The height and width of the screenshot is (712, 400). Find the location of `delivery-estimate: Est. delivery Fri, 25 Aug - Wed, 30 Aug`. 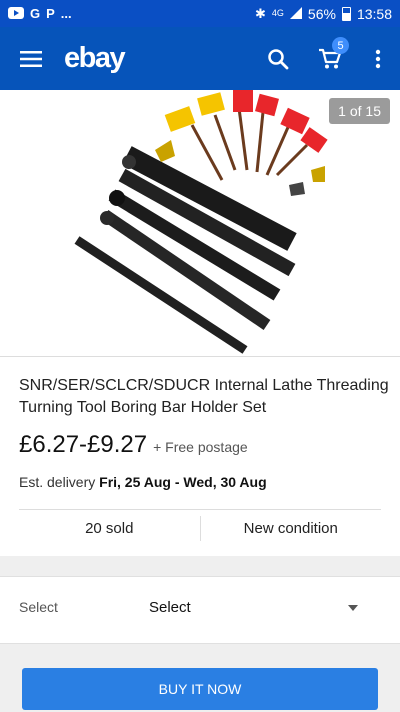

delivery-estimate: Est. delivery Fri, 25 Aug - Wed, 30 Aug is located at coordinates (143, 482).